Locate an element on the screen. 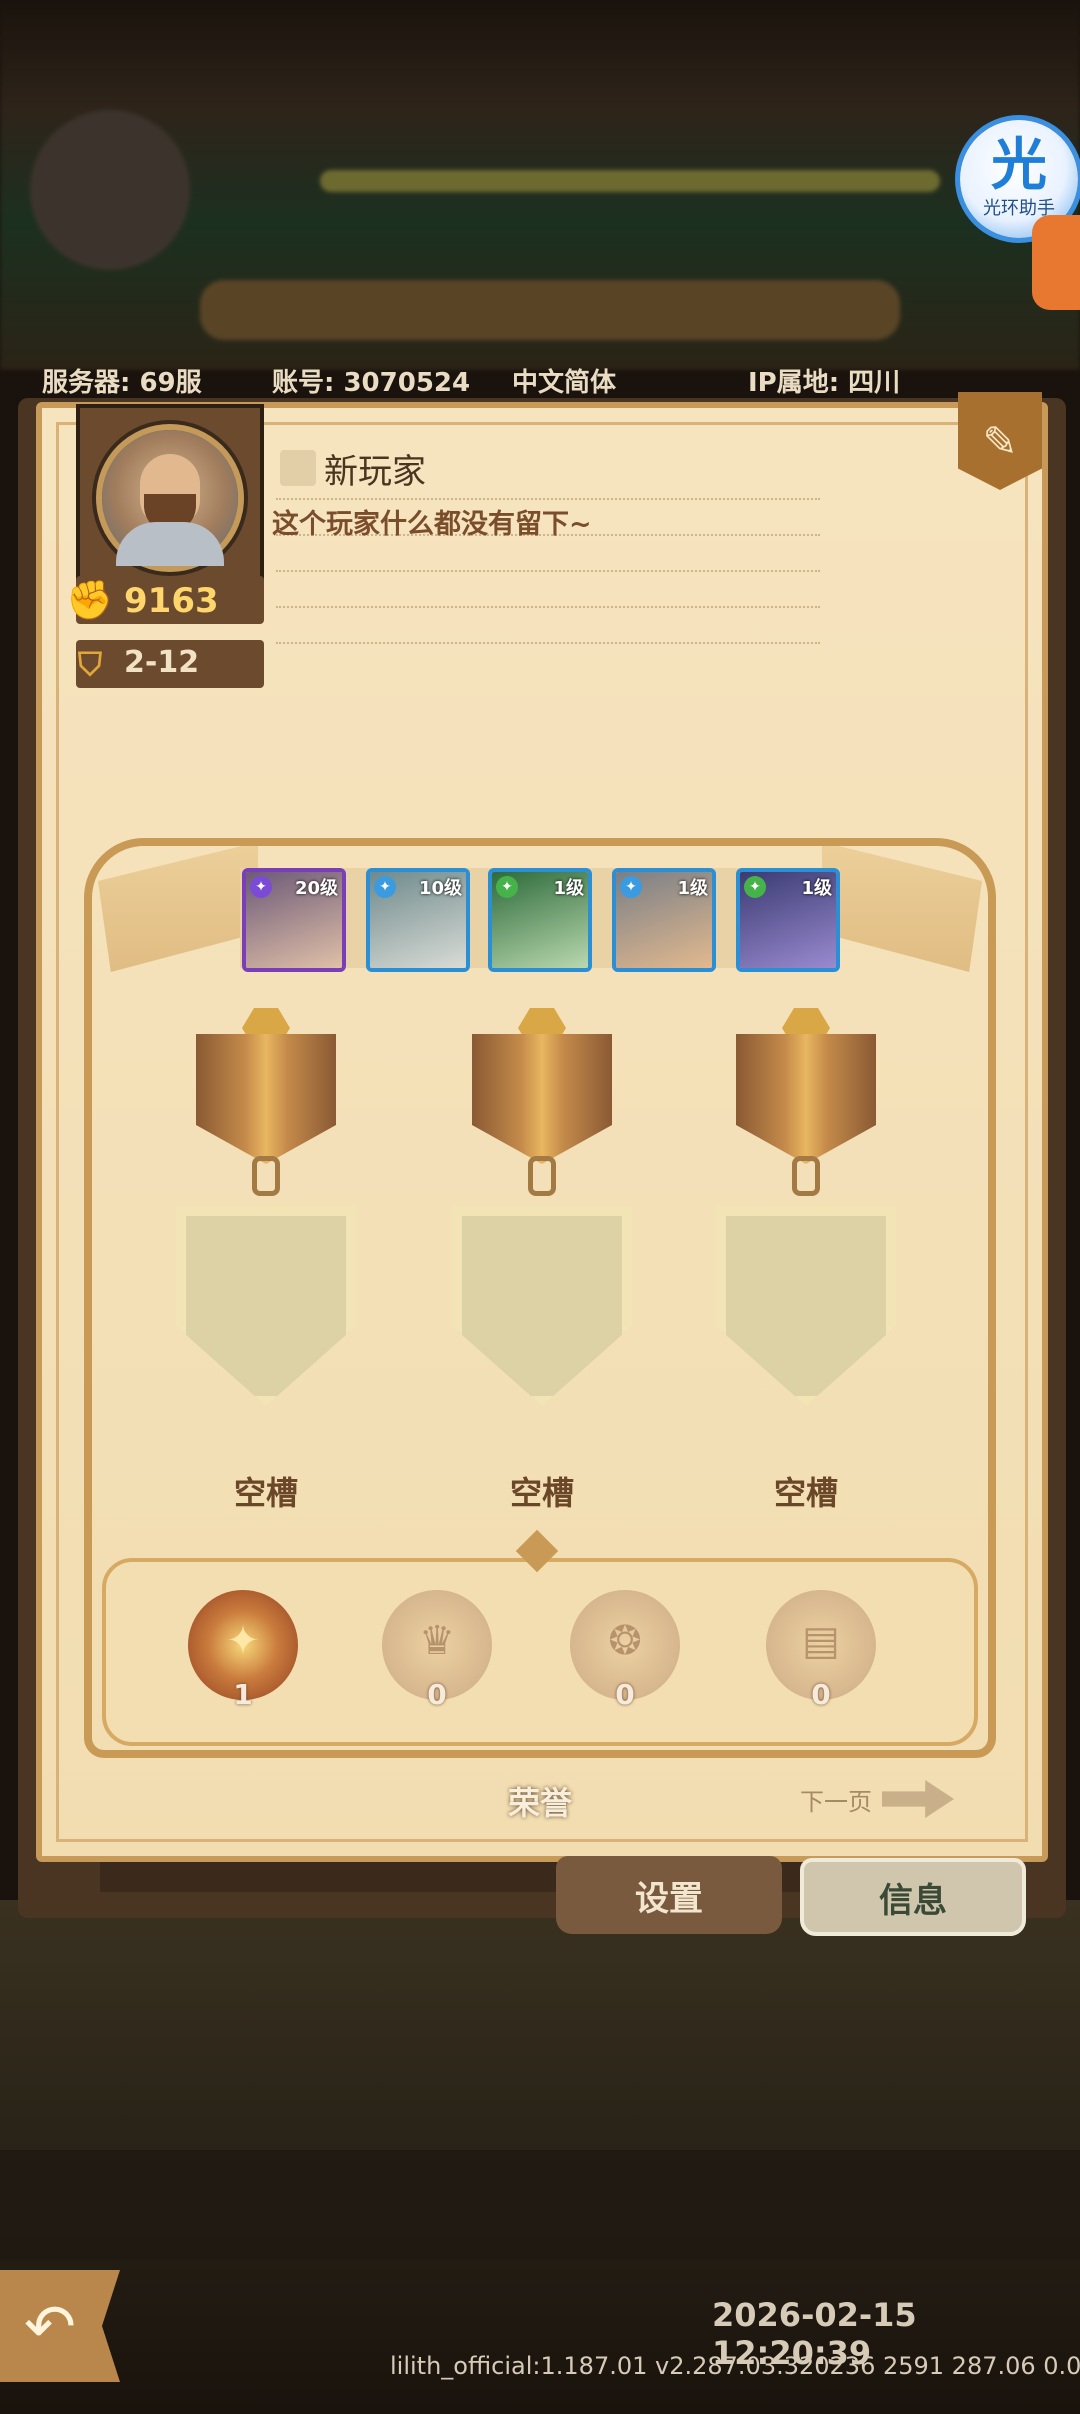 Image resolution: width=1080 pixels, height=2414 pixels. achievement-badge: ❂ 0 is located at coordinates (625, 1650).